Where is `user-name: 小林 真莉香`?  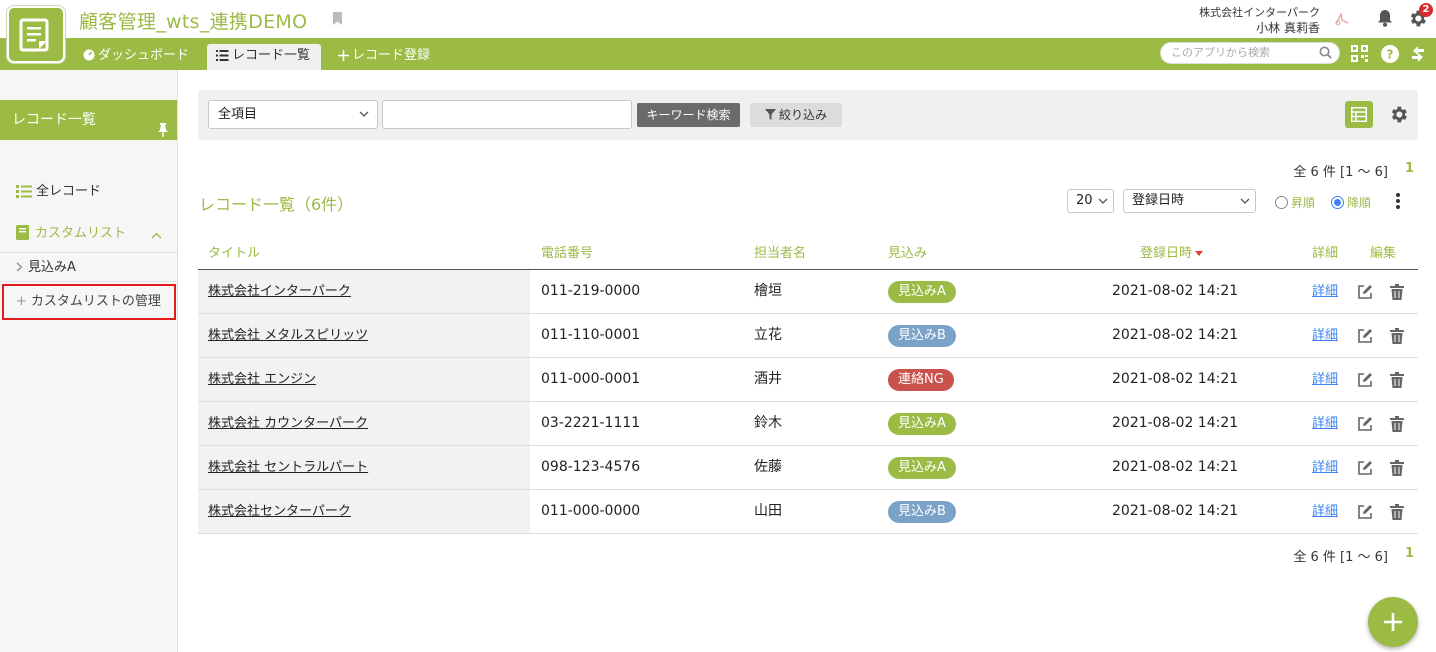
user-name: 小林 真莉香 is located at coordinates (1288, 27).